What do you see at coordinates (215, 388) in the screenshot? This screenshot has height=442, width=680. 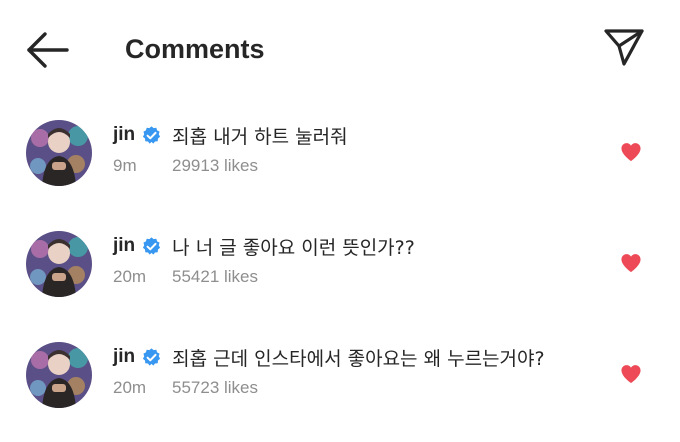 I see `likes-count: 55723 likes` at bounding box center [215, 388].